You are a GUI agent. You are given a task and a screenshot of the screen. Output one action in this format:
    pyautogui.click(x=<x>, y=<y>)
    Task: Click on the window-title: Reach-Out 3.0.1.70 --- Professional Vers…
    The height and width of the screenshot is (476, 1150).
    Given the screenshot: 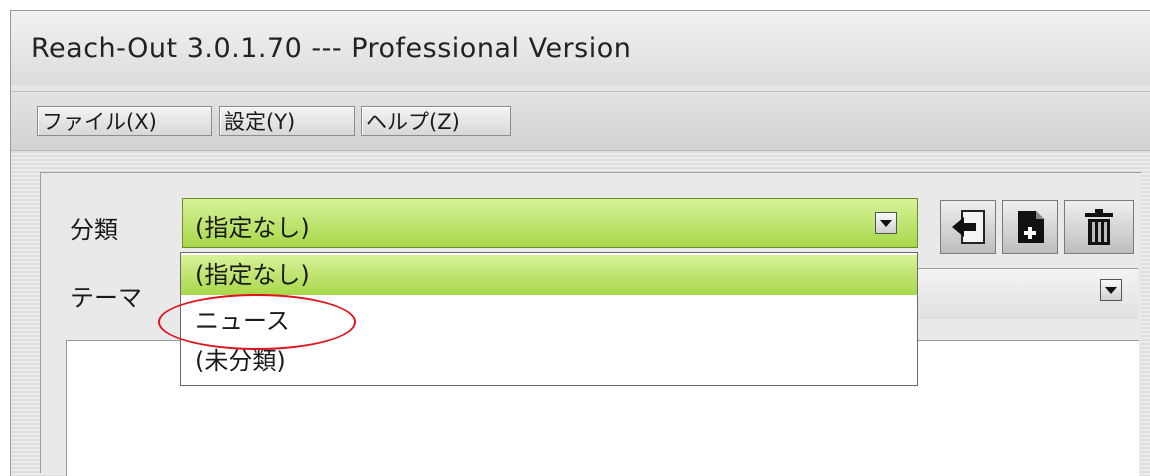 What is the action you would take?
    pyautogui.click(x=331, y=48)
    